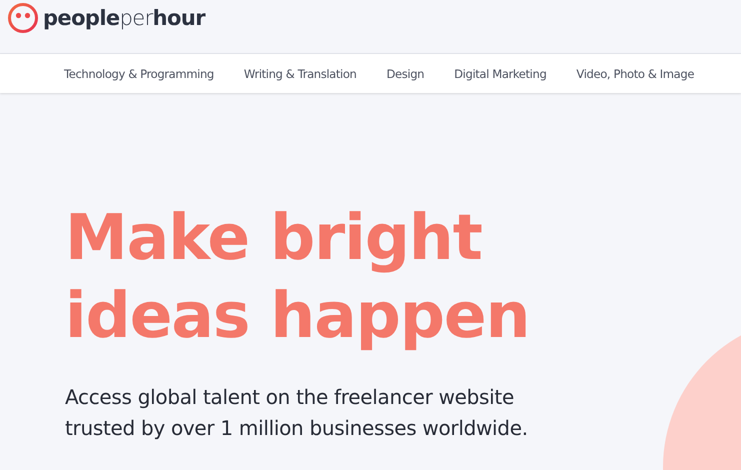 The height and width of the screenshot is (470, 741). Describe the element at coordinates (23, 18) in the screenshot. I see `smiley-logo-icon` at that location.